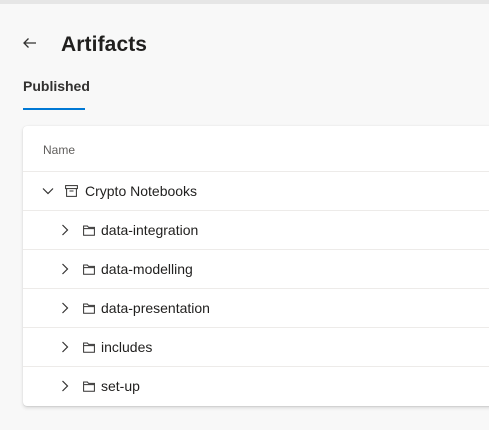 The height and width of the screenshot is (430, 489). Describe the element at coordinates (104, 44) in the screenshot. I see `page-title: Artifacts` at that location.